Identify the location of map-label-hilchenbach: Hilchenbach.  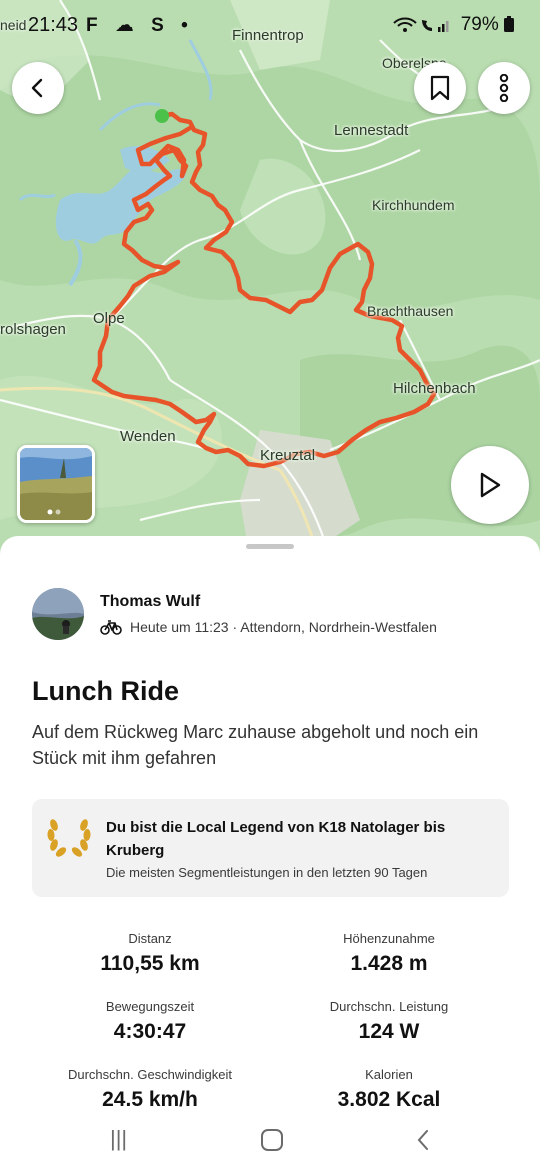
(434, 388).